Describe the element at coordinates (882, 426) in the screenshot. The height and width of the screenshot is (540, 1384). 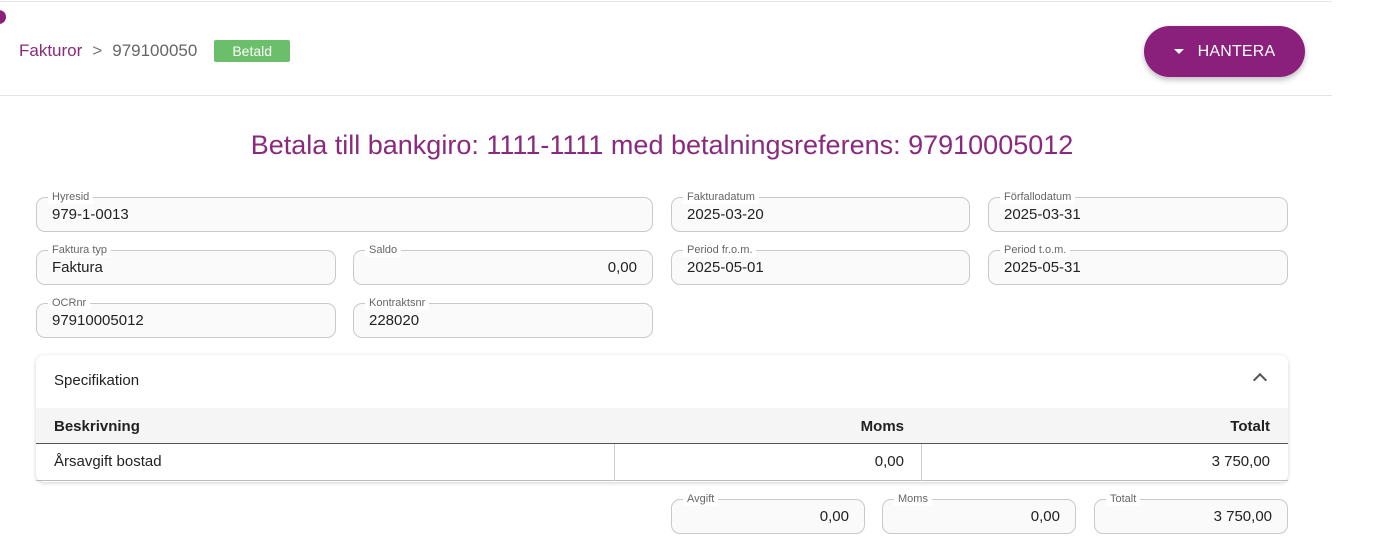
I see `column-header-moms: Moms` at that location.